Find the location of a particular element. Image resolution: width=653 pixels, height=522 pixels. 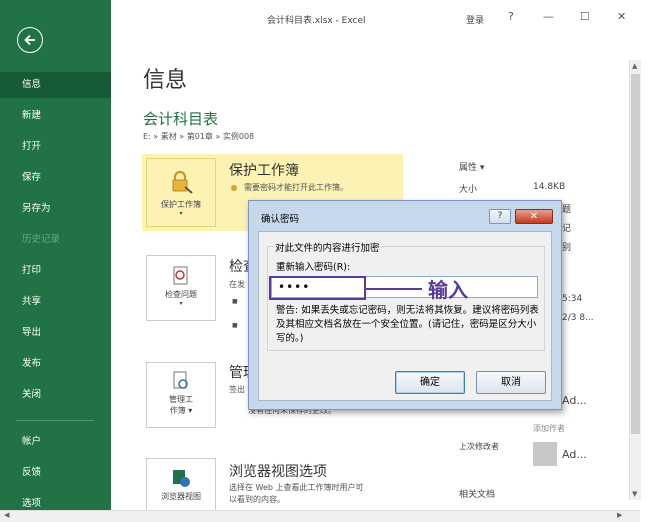

protect-workbook-button: 保护工作簿 ▾ is located at coordinates (181, 192).